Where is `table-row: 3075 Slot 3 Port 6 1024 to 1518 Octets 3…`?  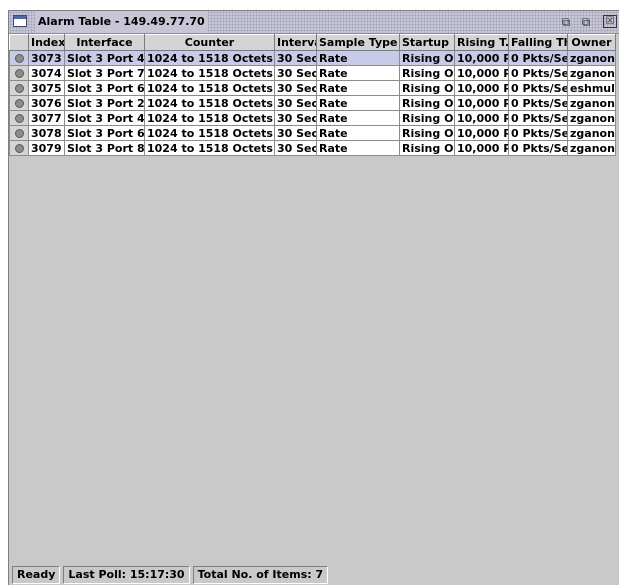
table-row: 3075 Slot 3 Port 6 1024 to 1518 Octets 3… is located at coordinates (312, 88).